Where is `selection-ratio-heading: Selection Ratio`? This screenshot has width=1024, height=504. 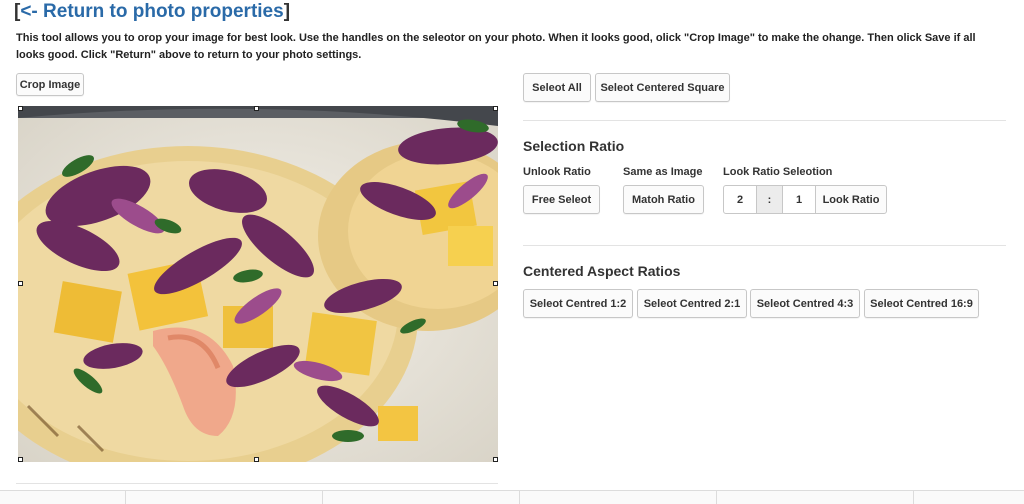 selection-ratio-heading: Selection Ratio is located at coordinates (574, 146).